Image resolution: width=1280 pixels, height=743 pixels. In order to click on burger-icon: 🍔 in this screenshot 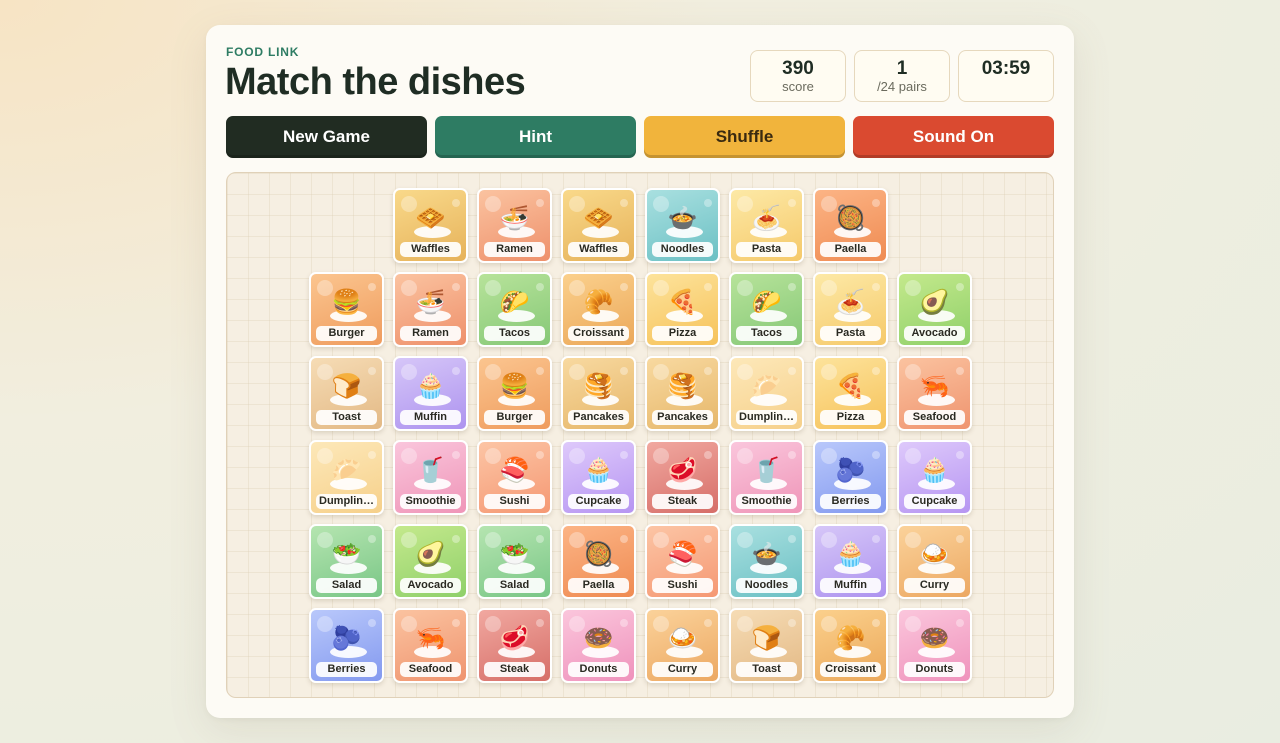, I will do `click(514, 386)`.